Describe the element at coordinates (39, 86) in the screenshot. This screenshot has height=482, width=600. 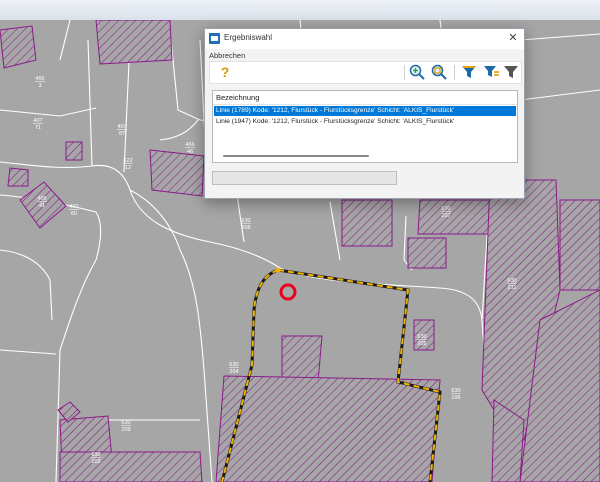
I see `svg-text: 3` at that location.